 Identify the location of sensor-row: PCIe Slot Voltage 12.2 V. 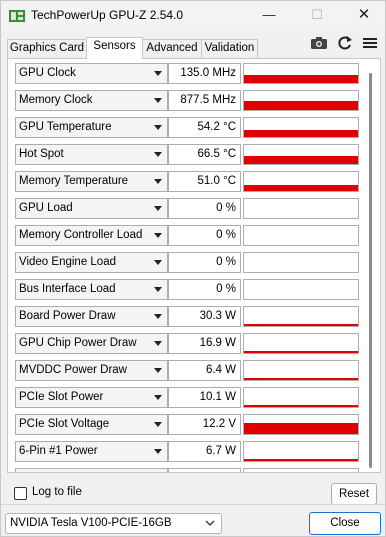
(186, 423).